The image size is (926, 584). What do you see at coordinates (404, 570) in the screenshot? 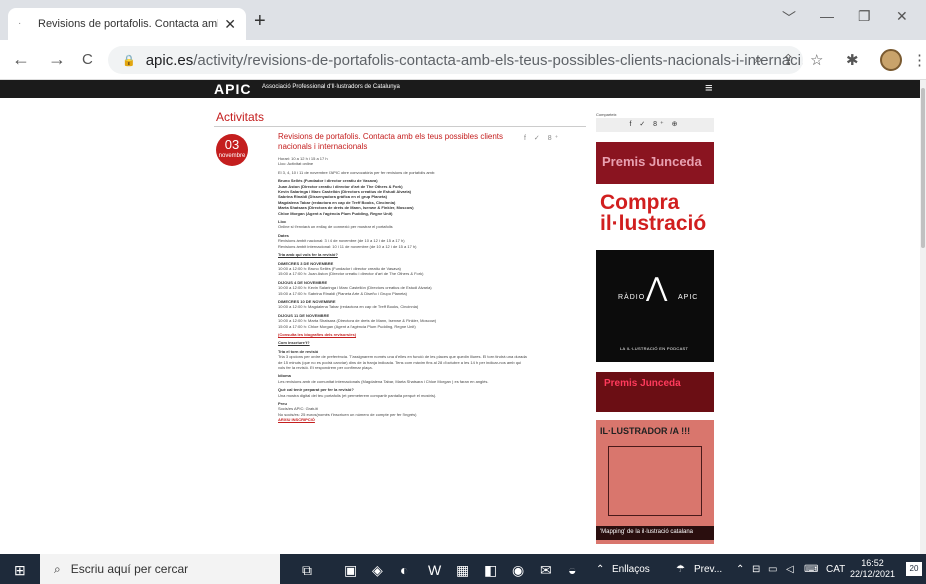
I see `edge-icon: ◐` at bounding box center [404, 570].